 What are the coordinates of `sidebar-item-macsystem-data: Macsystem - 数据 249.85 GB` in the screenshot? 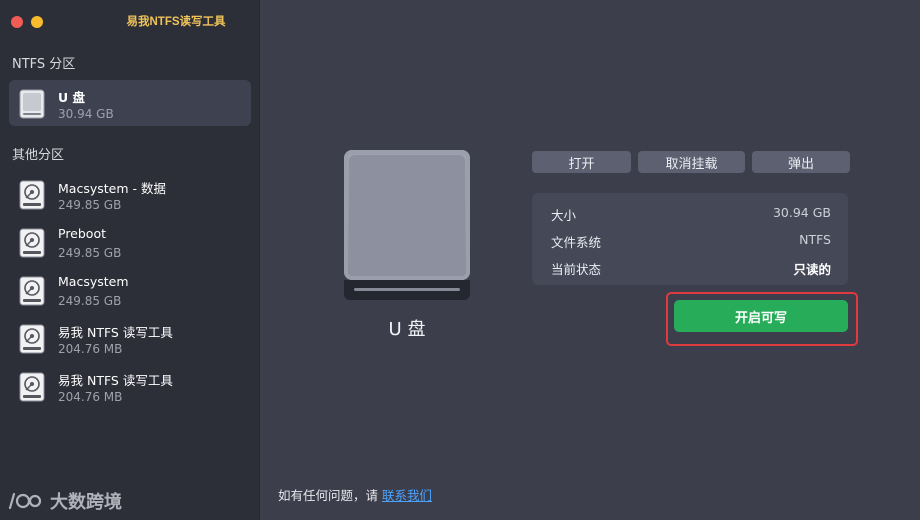 It's located at (130, 194).